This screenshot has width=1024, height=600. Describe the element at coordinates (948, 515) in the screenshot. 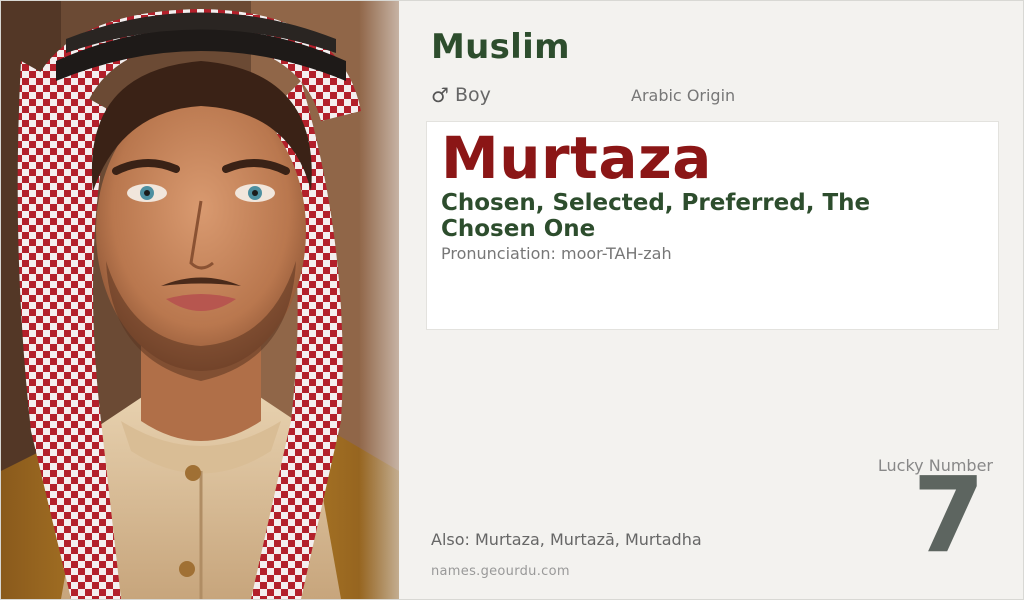

I see `lucky-number-value: 7` at that location.